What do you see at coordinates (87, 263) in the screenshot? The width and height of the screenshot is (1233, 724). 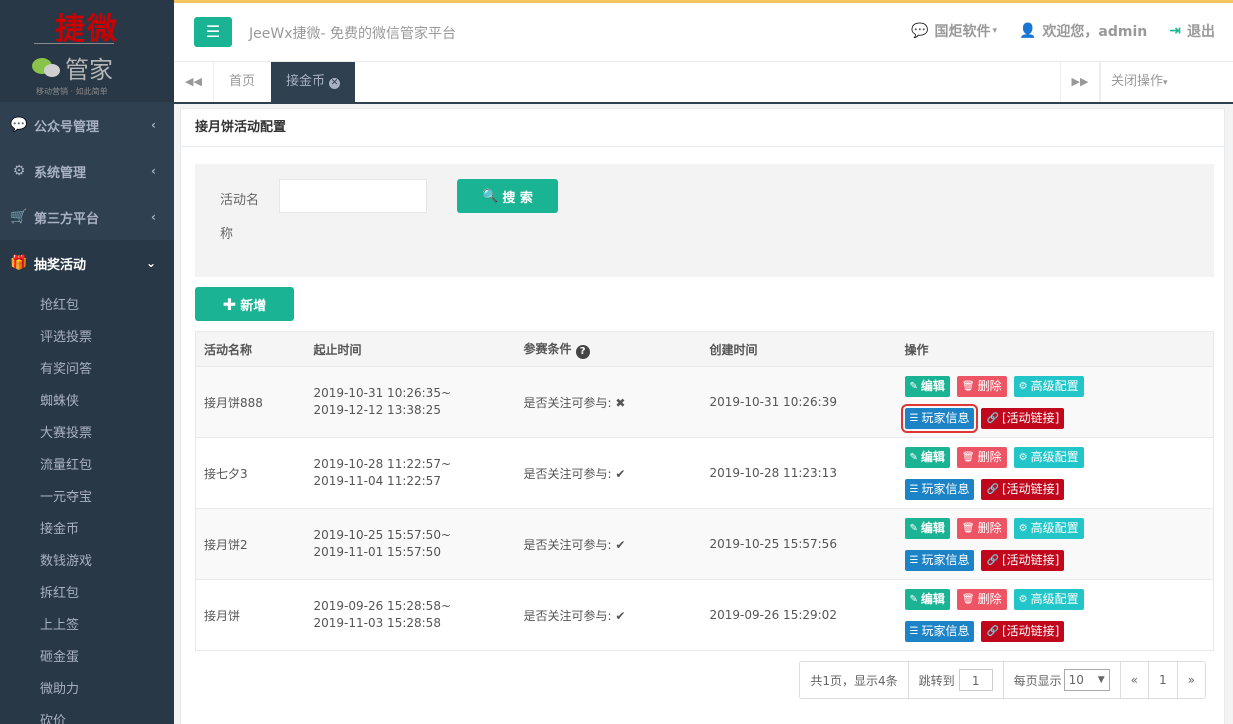 I see `sidebar-item-lottery: 🎁 抽奖活动 ⌄` at bounding box center [87, 263].